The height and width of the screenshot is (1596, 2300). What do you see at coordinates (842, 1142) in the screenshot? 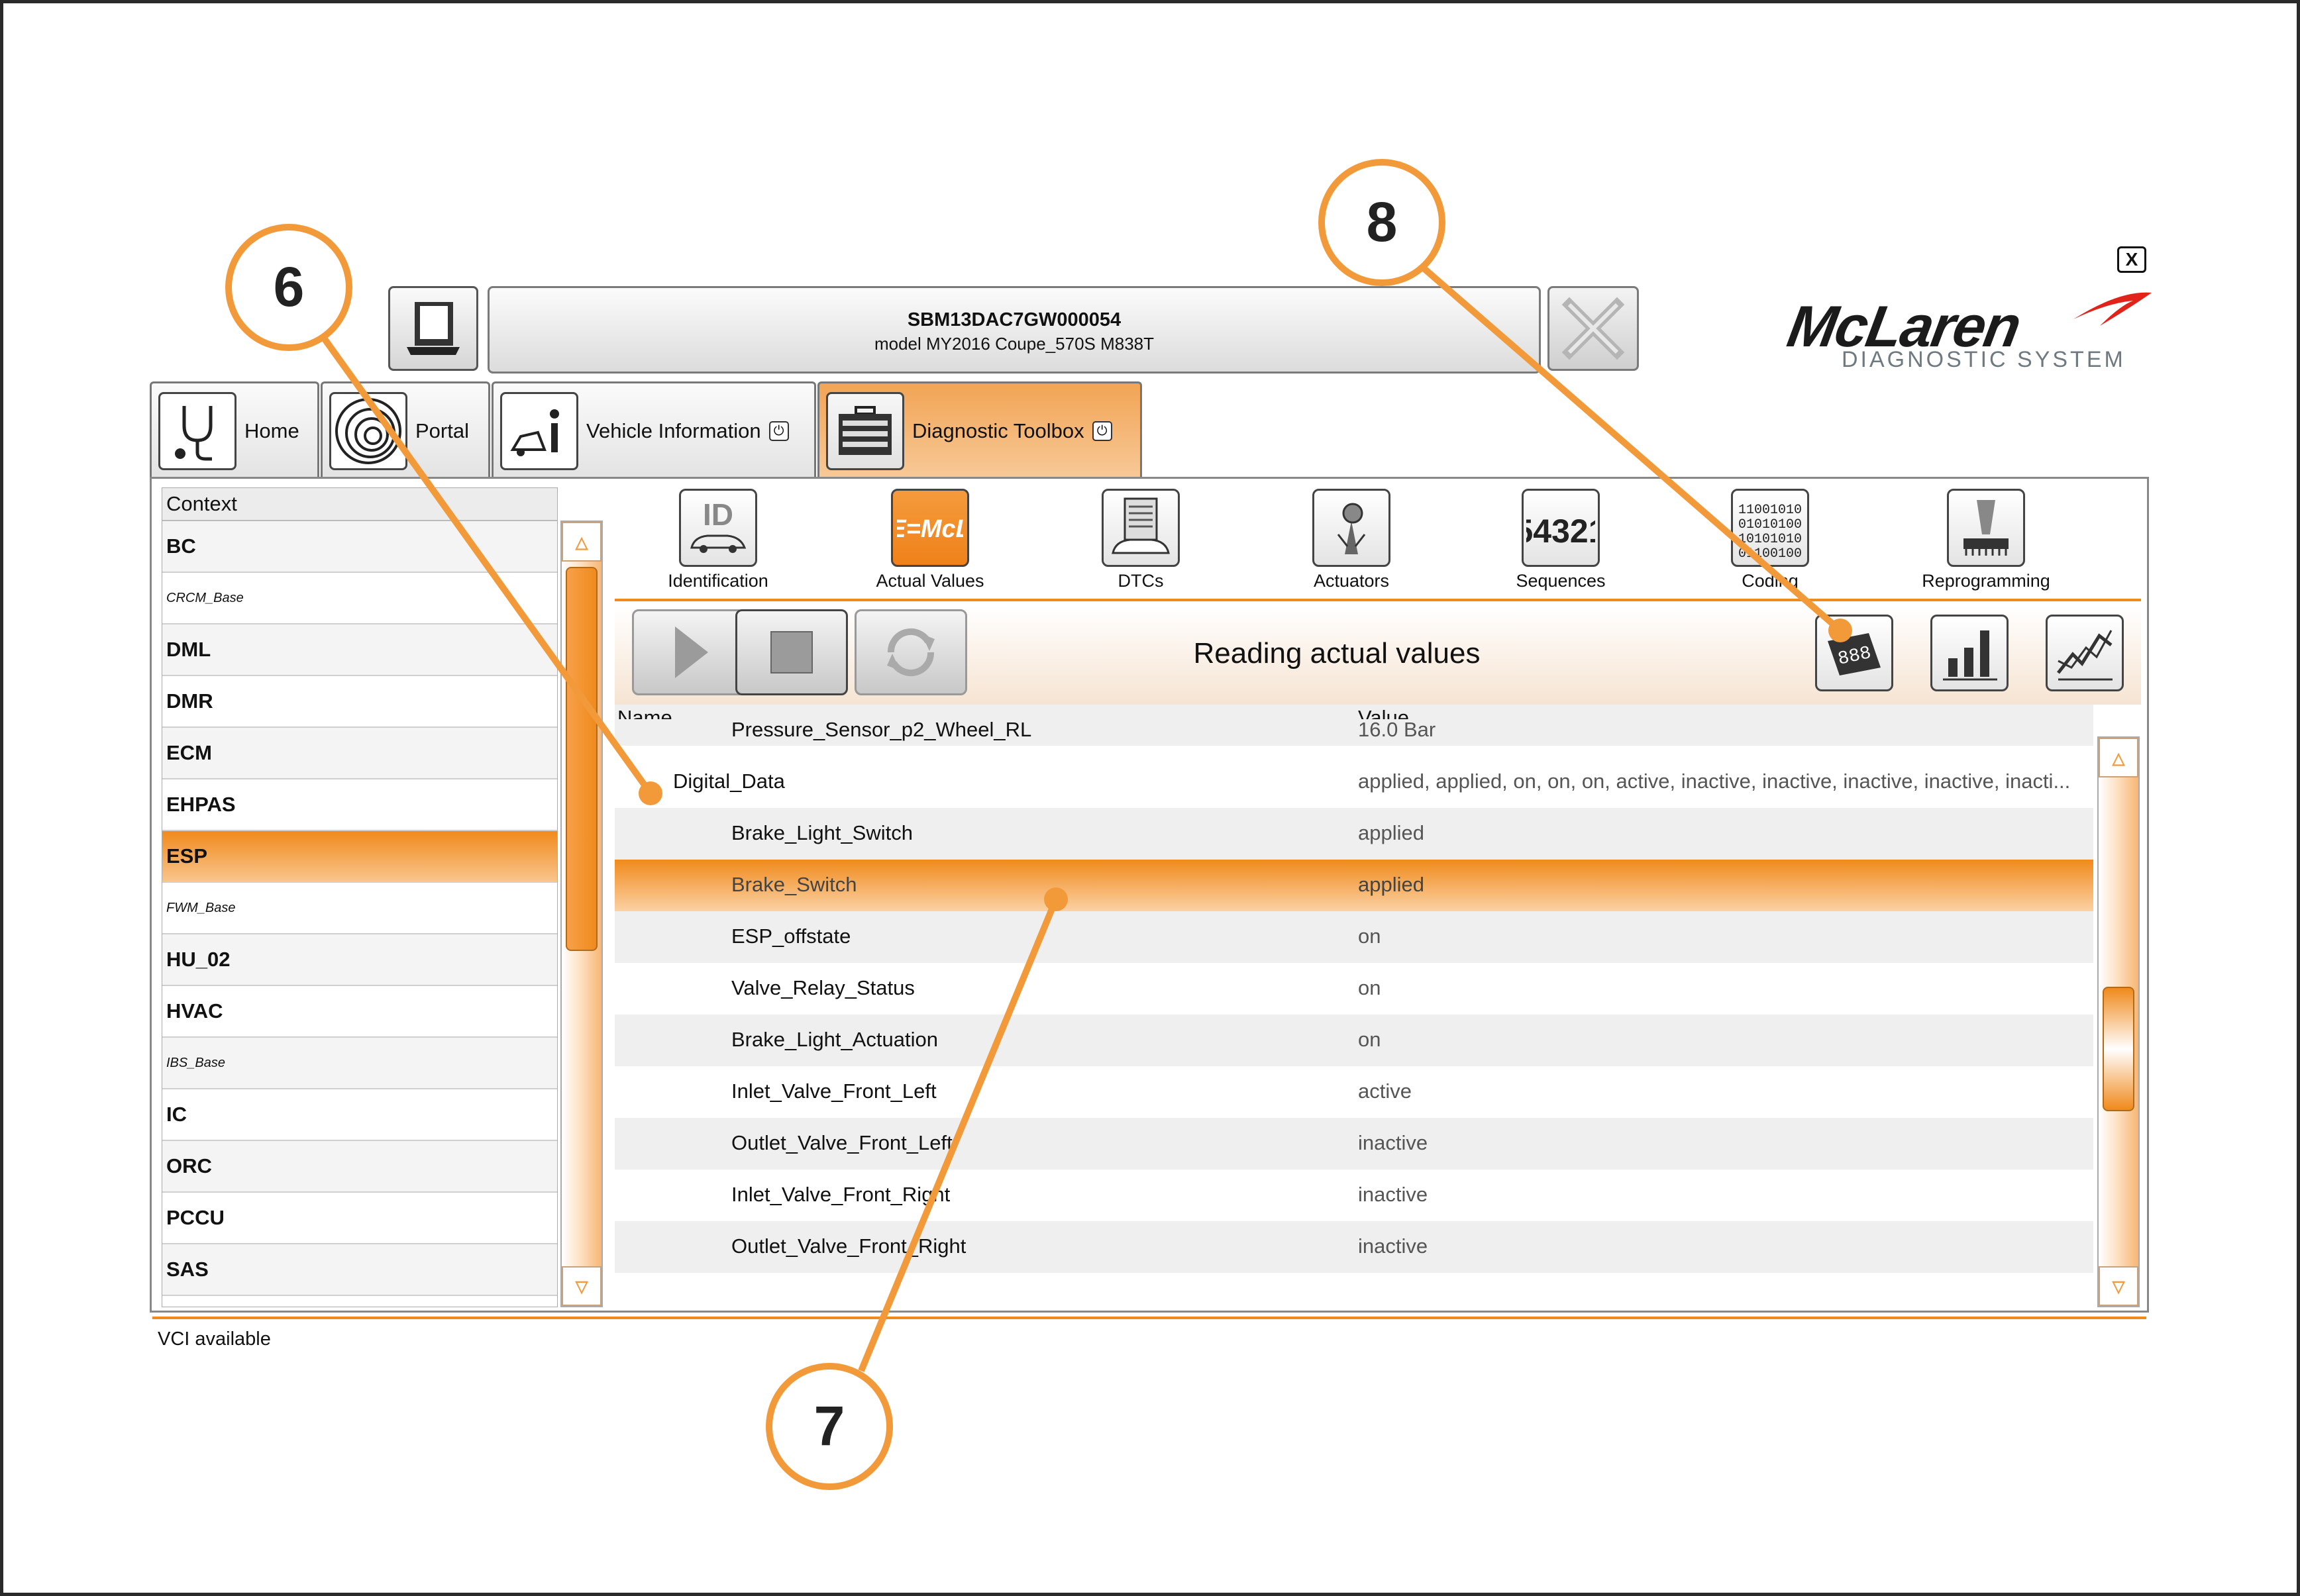
I see `row-name: Outlet_Valve_Front_Left` at bounding box center [842, 1142].